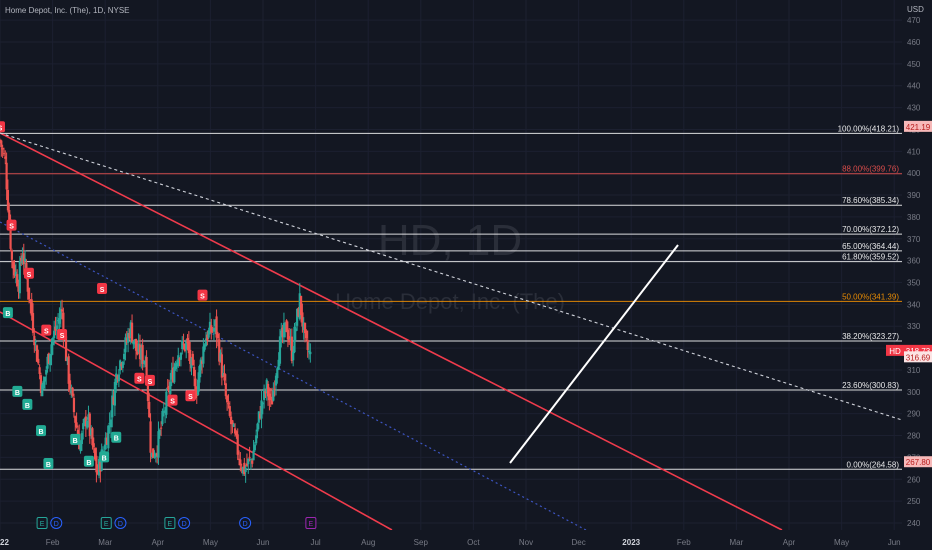 The width and height of the screenshot is (932, 550). What do you see at coordinates (918, 462) in the screenshot?
I see `price-tag: 267.80` at bounding box center [918, 462].